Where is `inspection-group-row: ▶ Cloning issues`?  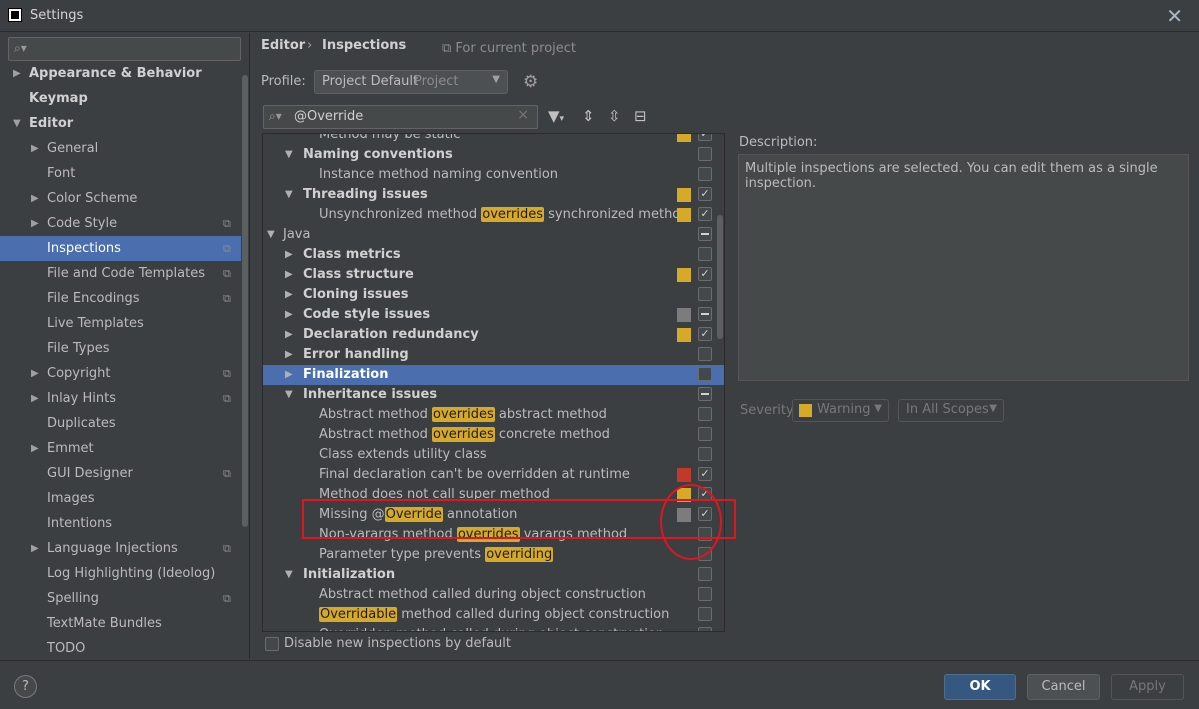 inspection-group-row: ▶ Cloning issues is located at coordinates (493, 295).